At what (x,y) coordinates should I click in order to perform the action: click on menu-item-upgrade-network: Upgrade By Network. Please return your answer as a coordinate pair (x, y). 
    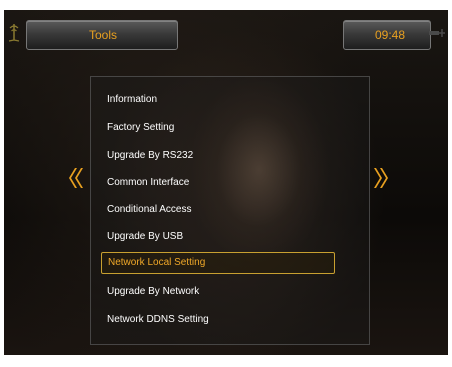
    Looking at the image, I should click on (153, 292).